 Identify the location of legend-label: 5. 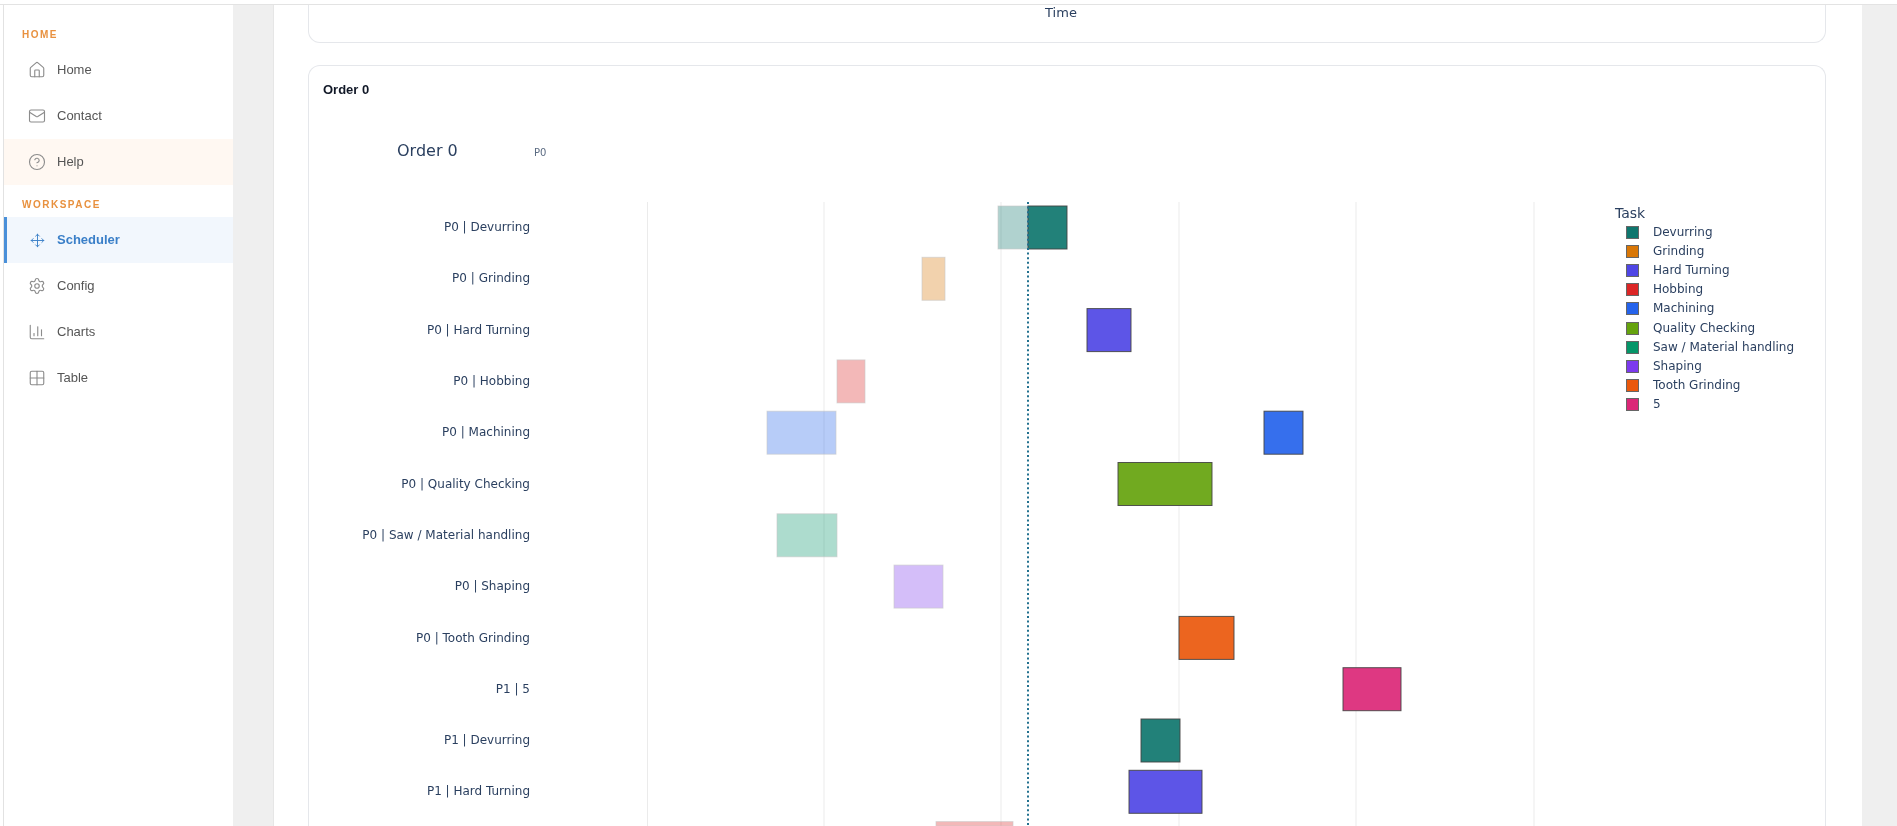
(1657, 404).